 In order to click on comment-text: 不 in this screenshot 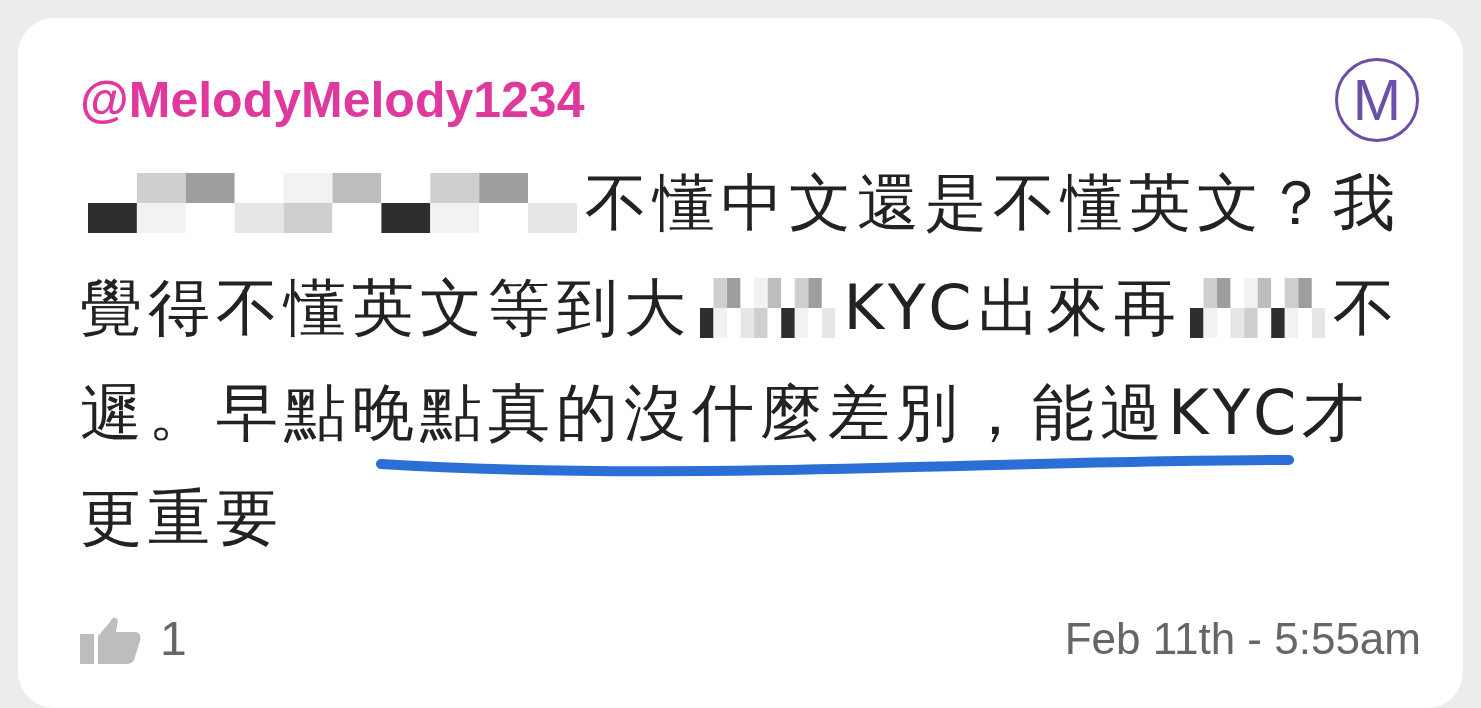, I will do `click(1367, 307)`.